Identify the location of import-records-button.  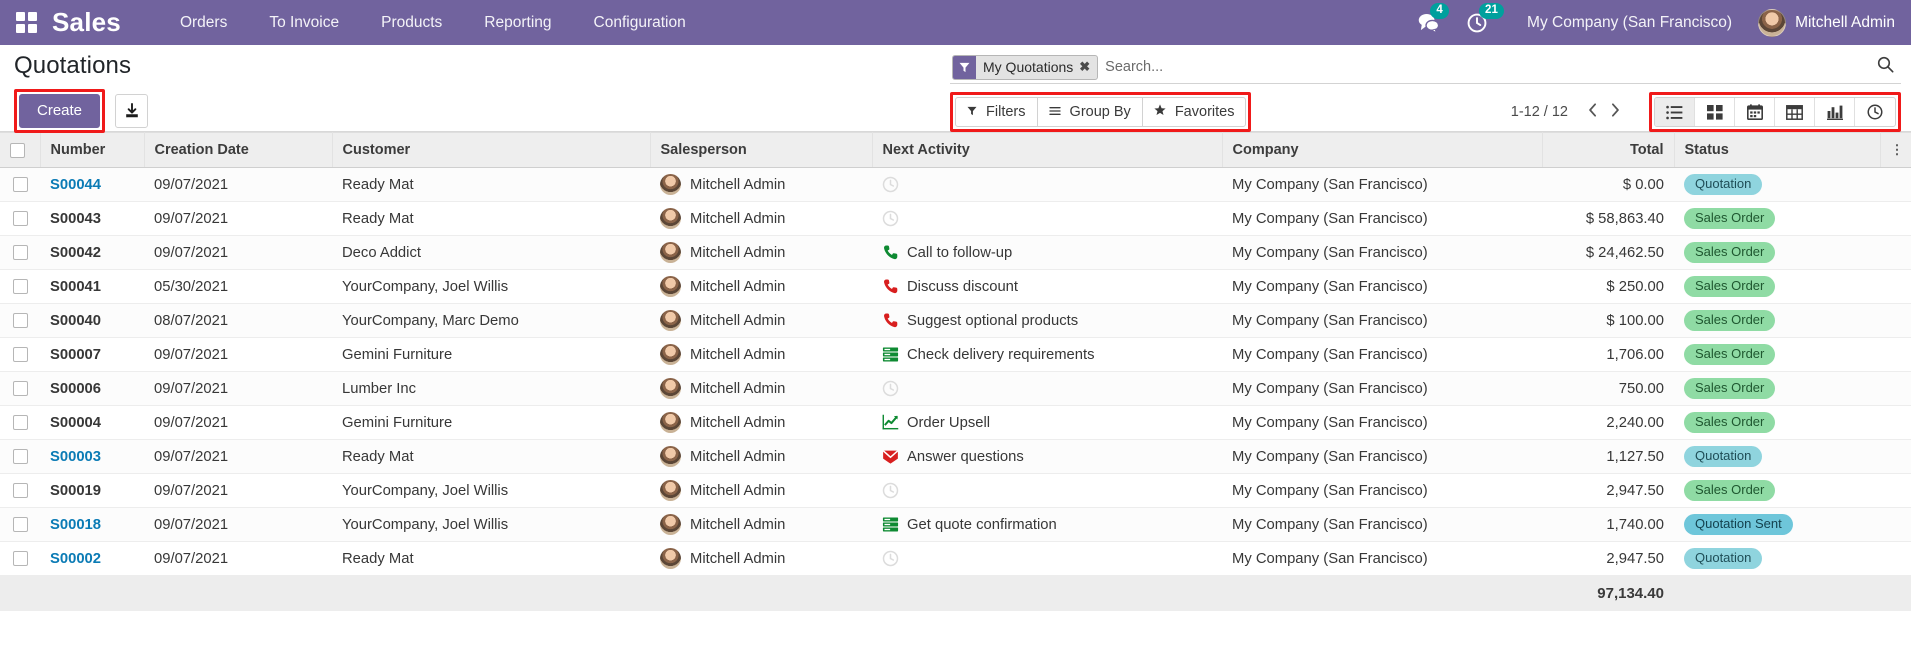
(132, 111).